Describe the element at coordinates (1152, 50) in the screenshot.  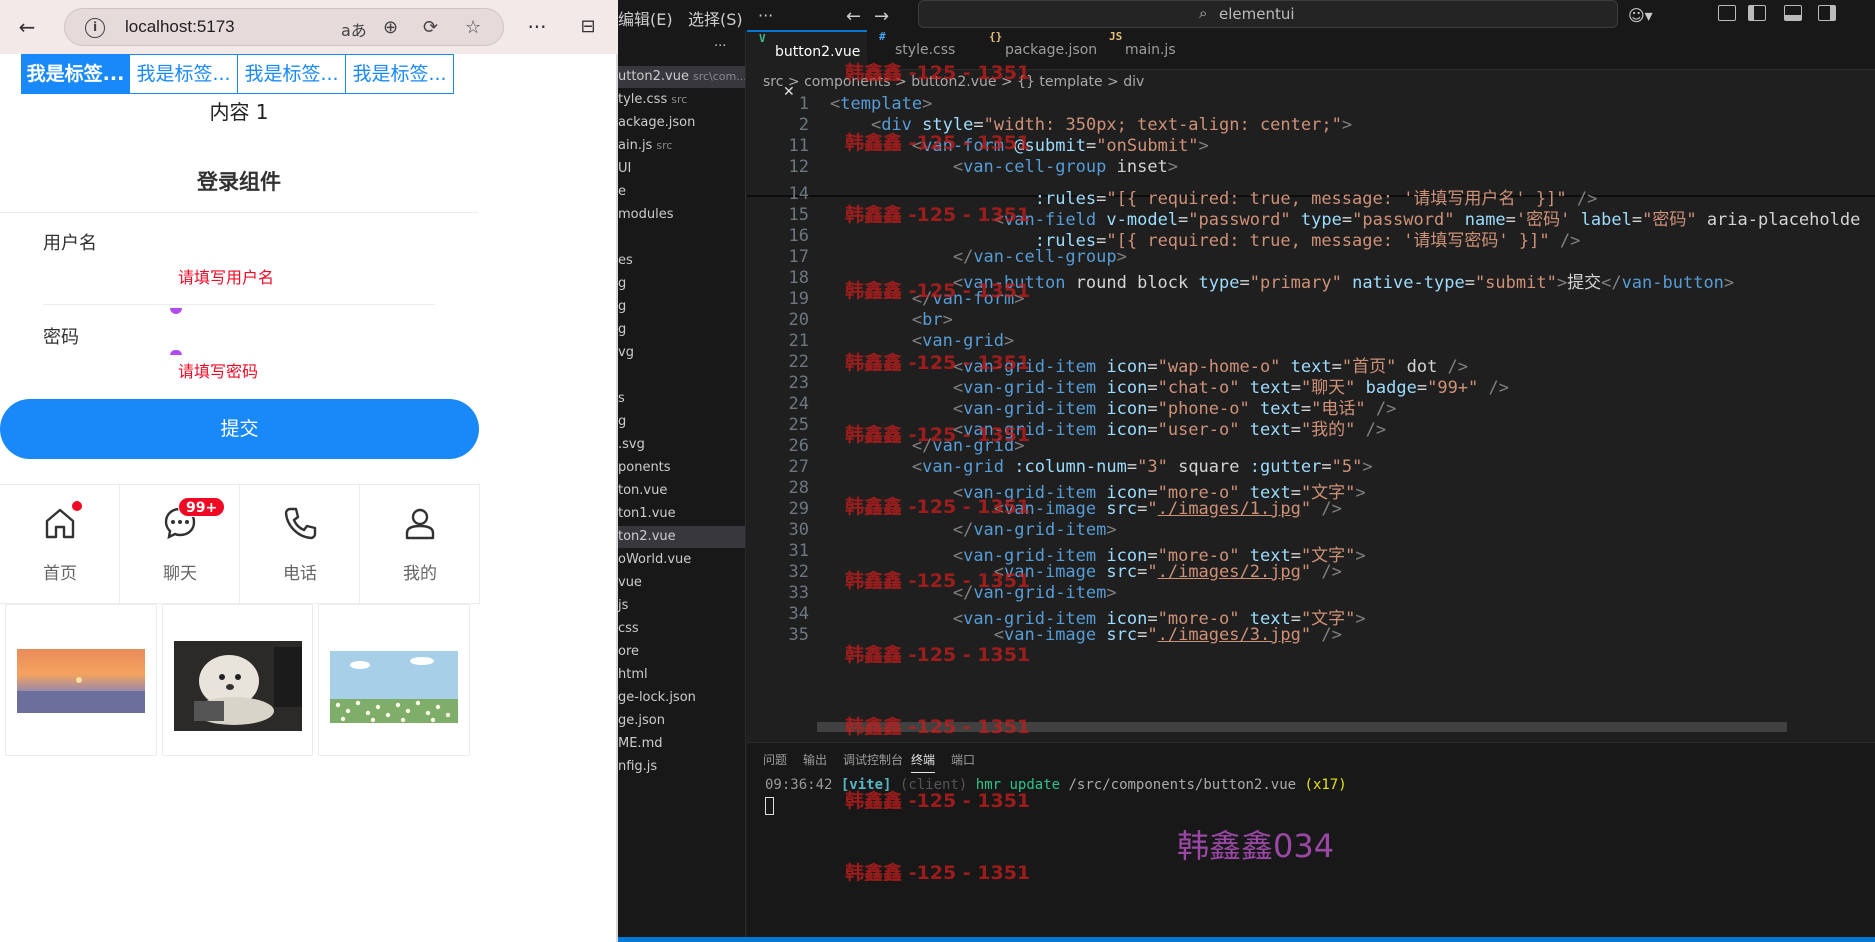
I see `editor-tab-main: JS main.js` at that location.